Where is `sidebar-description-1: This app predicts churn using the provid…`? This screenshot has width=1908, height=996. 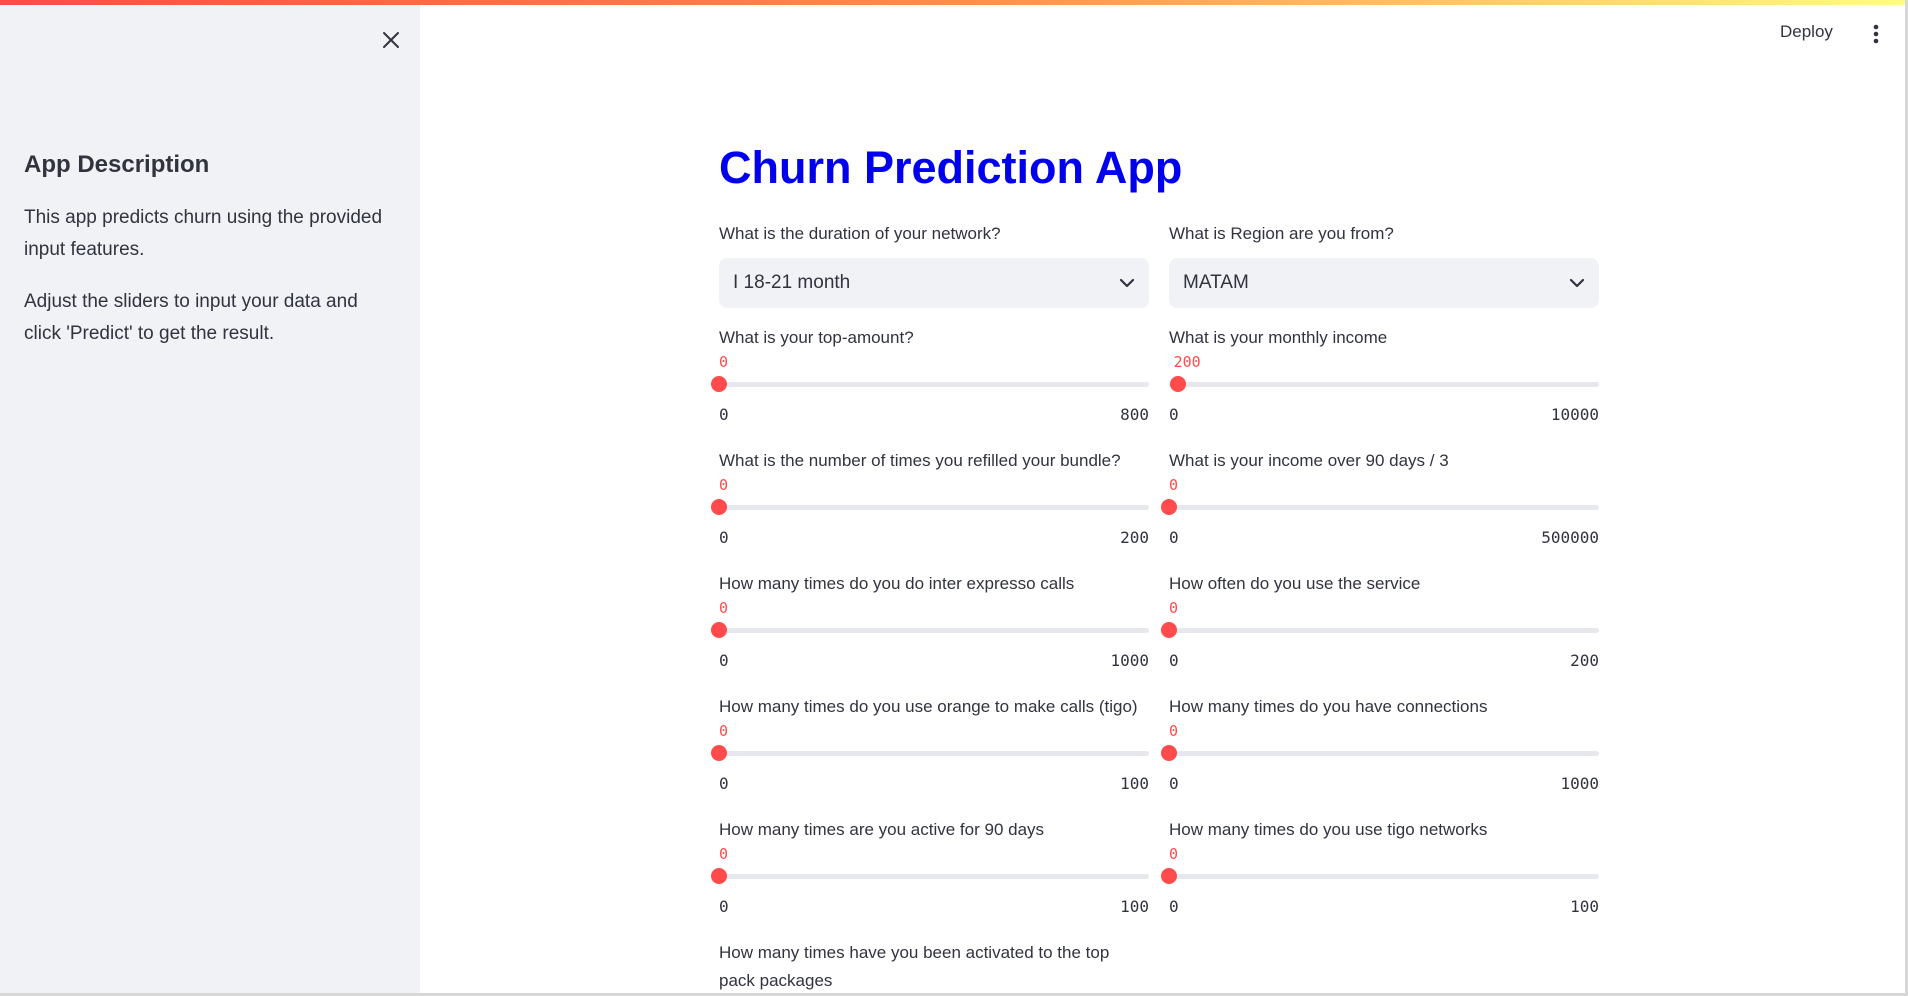 sidebar-description-1: This app predicts churn using the provid… is located at coordinates (203, 233).